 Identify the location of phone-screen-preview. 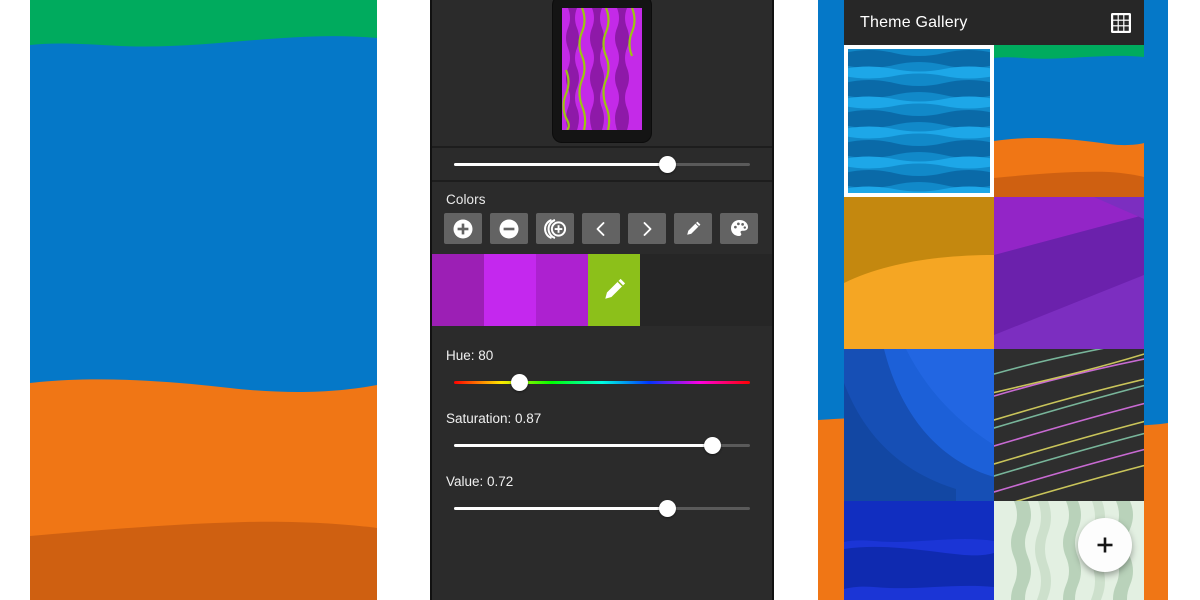
(602, 69).